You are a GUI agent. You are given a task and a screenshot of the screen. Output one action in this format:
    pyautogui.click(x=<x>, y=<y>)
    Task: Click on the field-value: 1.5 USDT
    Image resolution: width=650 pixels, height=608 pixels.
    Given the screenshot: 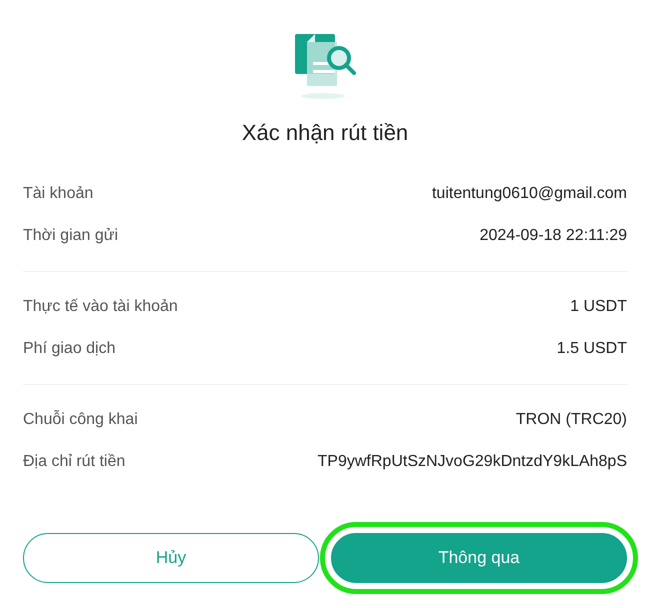 What is the action you would take?
    pyautogui.click(x=591, y=349)
    